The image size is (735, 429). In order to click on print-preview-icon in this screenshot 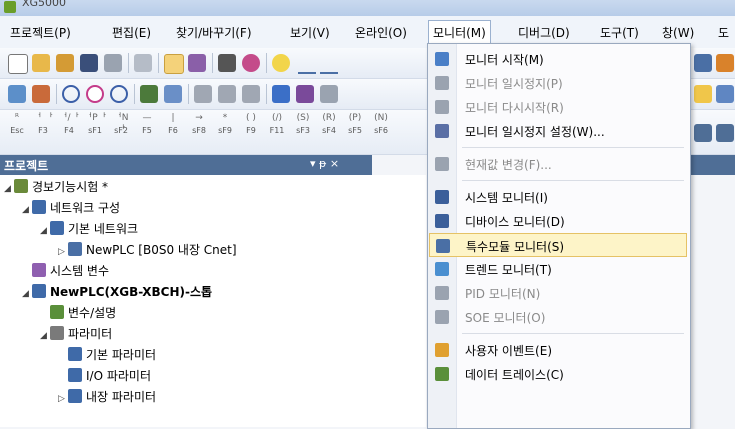, I will do `click(143, 63)`.